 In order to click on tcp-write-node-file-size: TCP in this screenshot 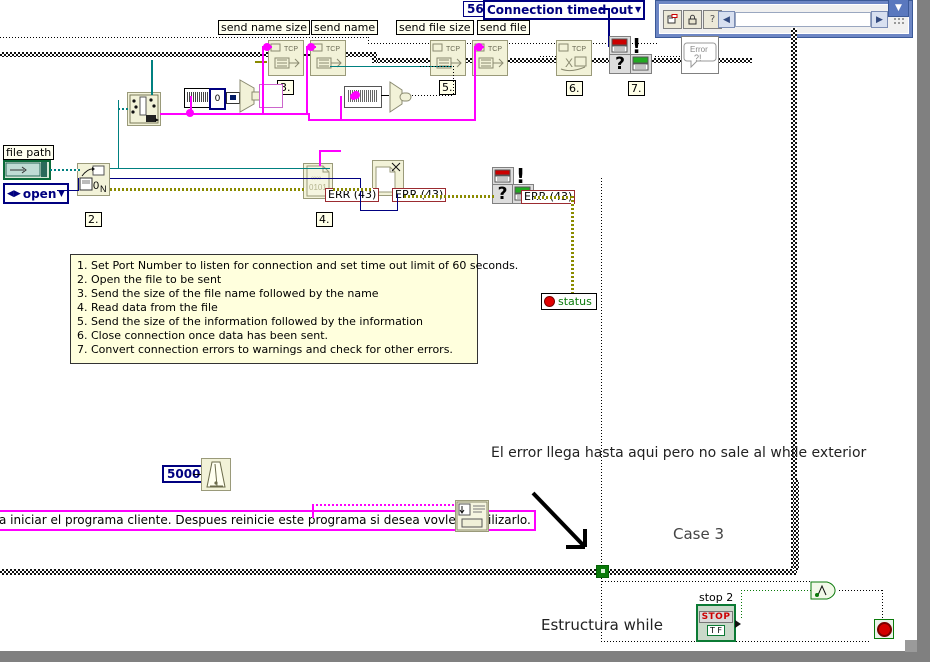, I will do `click(448, 58)`.